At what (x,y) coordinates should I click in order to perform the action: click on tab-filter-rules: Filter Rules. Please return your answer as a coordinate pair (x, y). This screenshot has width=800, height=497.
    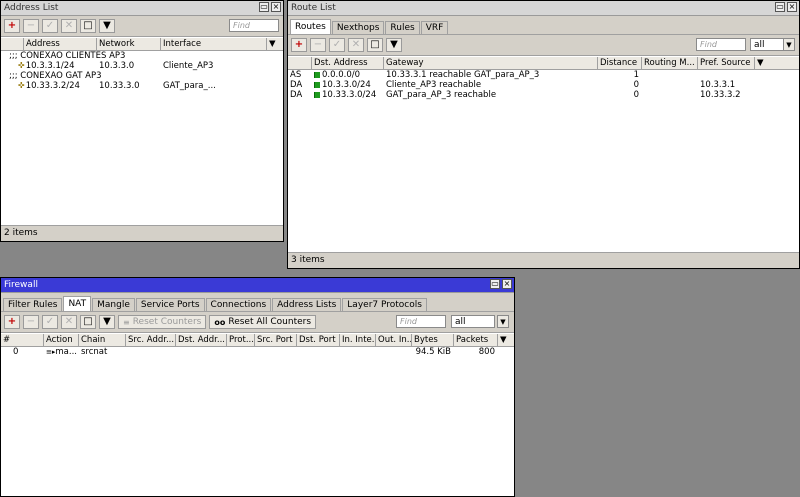
    Looking at the image, I should click on (33, 304).